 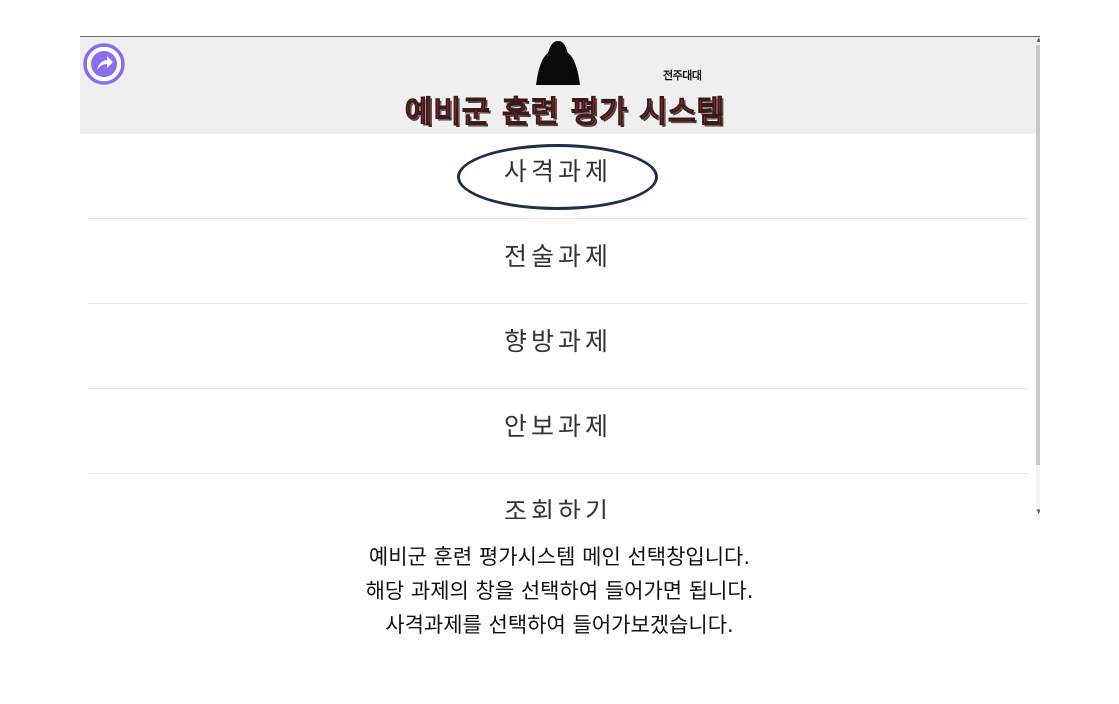 I want to click on scrollbar: ▴ ▾, so click(x=1038, y=278).